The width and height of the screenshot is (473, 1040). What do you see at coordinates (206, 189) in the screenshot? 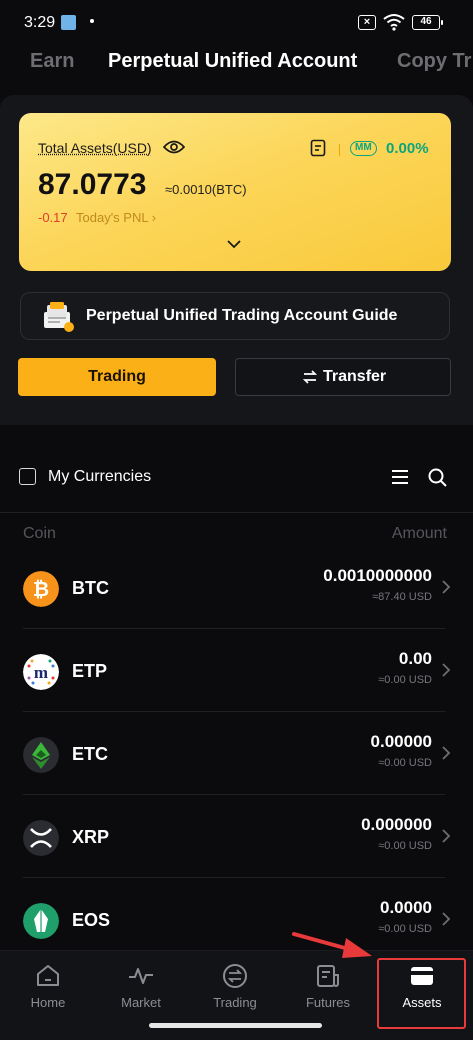
I see `btc-equivalent: ≈0.0010(BTC)` at bounding box center [206, 189].